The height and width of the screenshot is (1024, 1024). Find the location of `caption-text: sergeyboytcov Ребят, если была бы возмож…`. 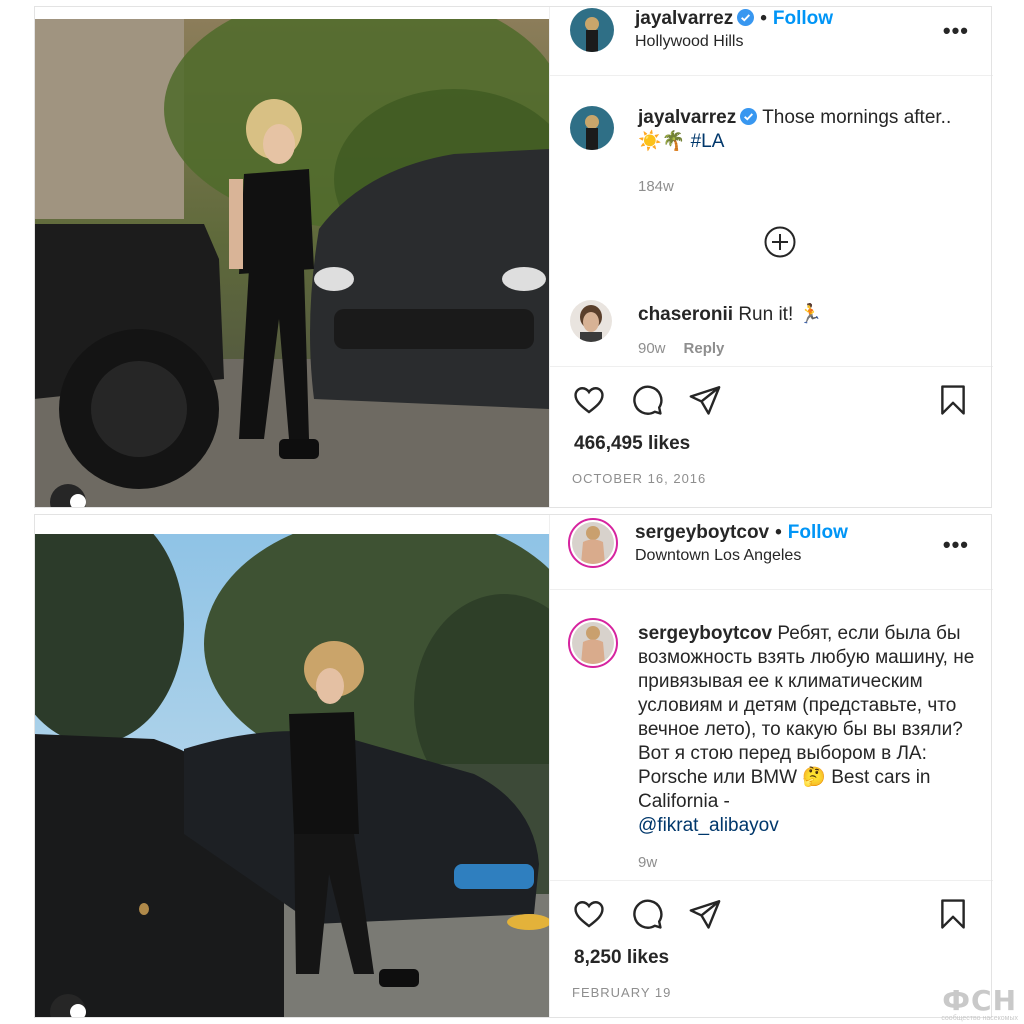

caption-text: sergeyboytcov Ребят, если была бы возмож… is located at coordinates (810, 730).